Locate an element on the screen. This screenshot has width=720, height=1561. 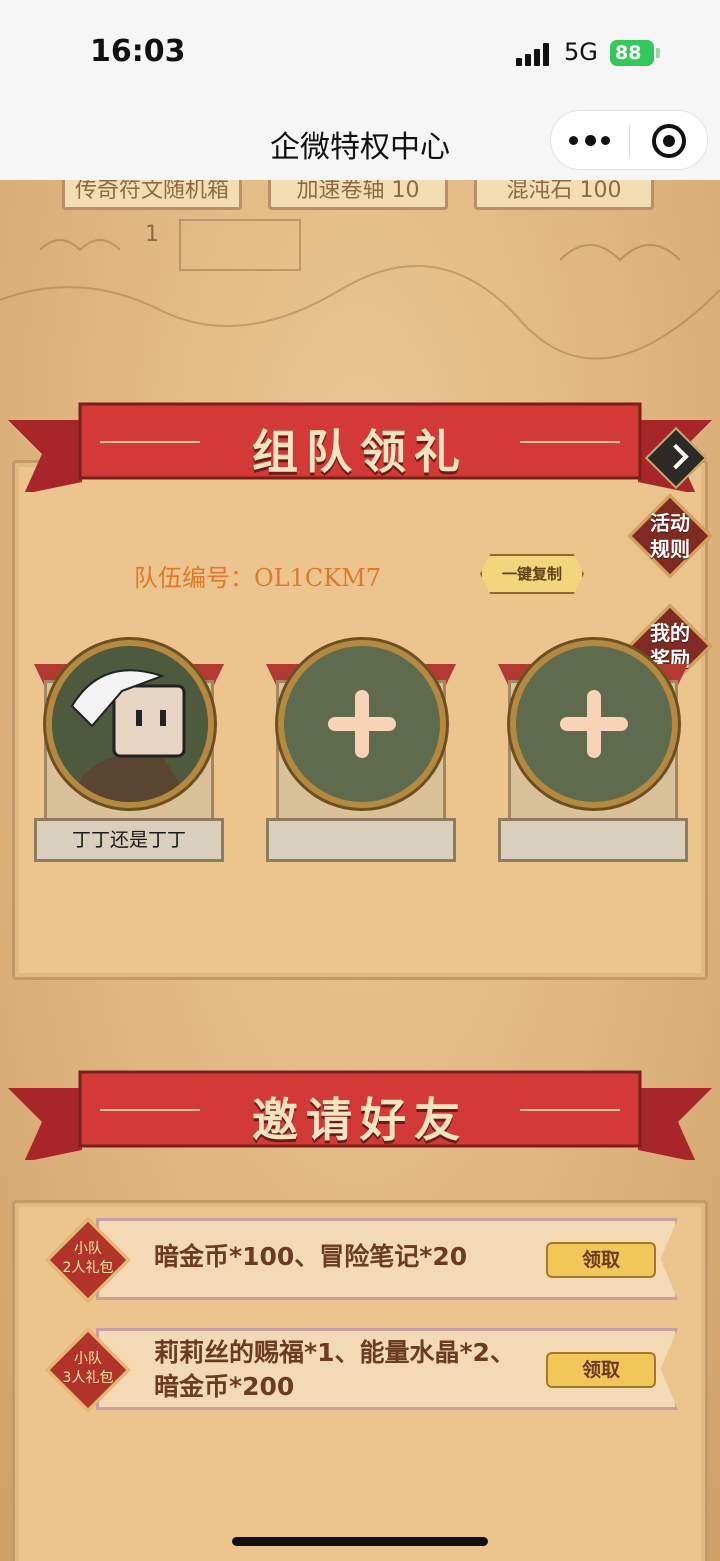
rules-label: 活动 规则 is located at coordinates (670, 536).